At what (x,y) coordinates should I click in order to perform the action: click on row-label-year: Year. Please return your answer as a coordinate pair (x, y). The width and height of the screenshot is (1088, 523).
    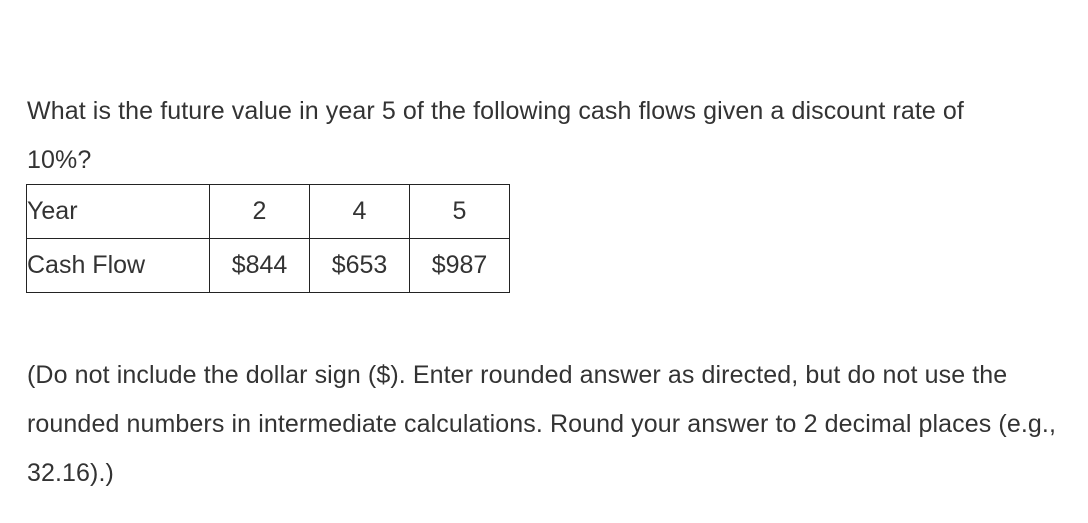
    Looking at the image, I should click on (118, 211).